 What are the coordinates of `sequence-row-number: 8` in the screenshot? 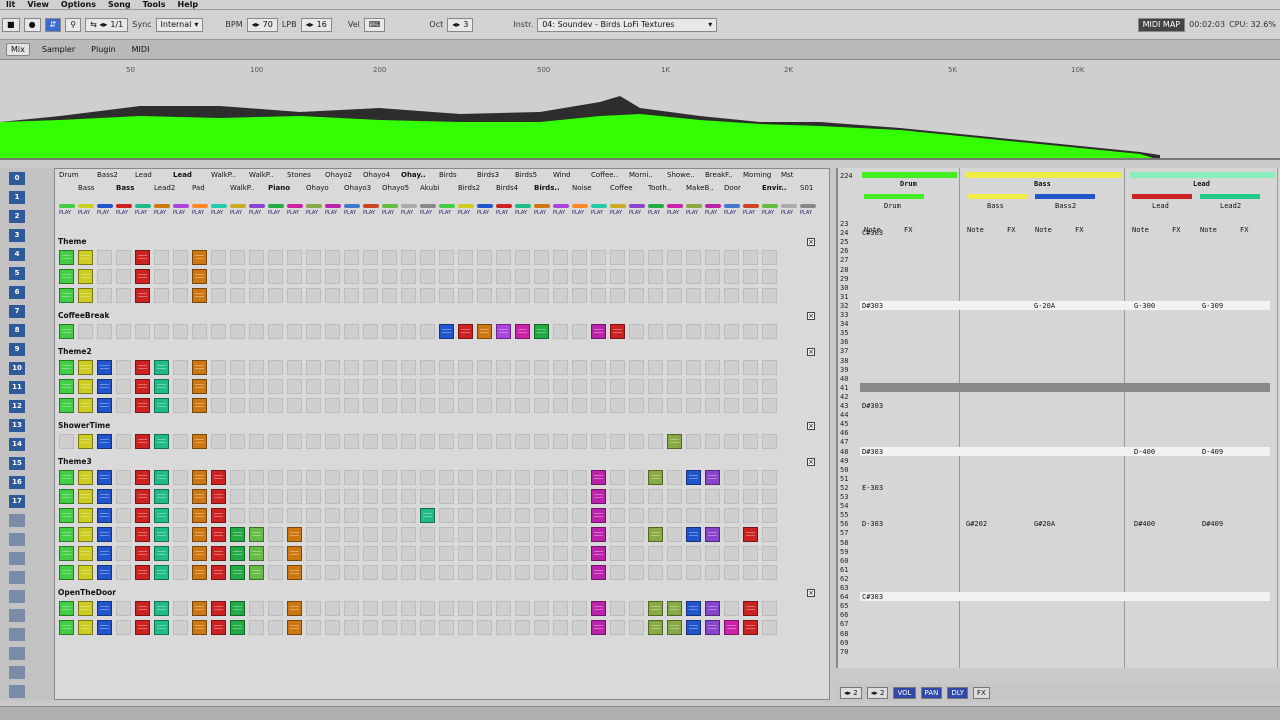 It's located at (17, 330).